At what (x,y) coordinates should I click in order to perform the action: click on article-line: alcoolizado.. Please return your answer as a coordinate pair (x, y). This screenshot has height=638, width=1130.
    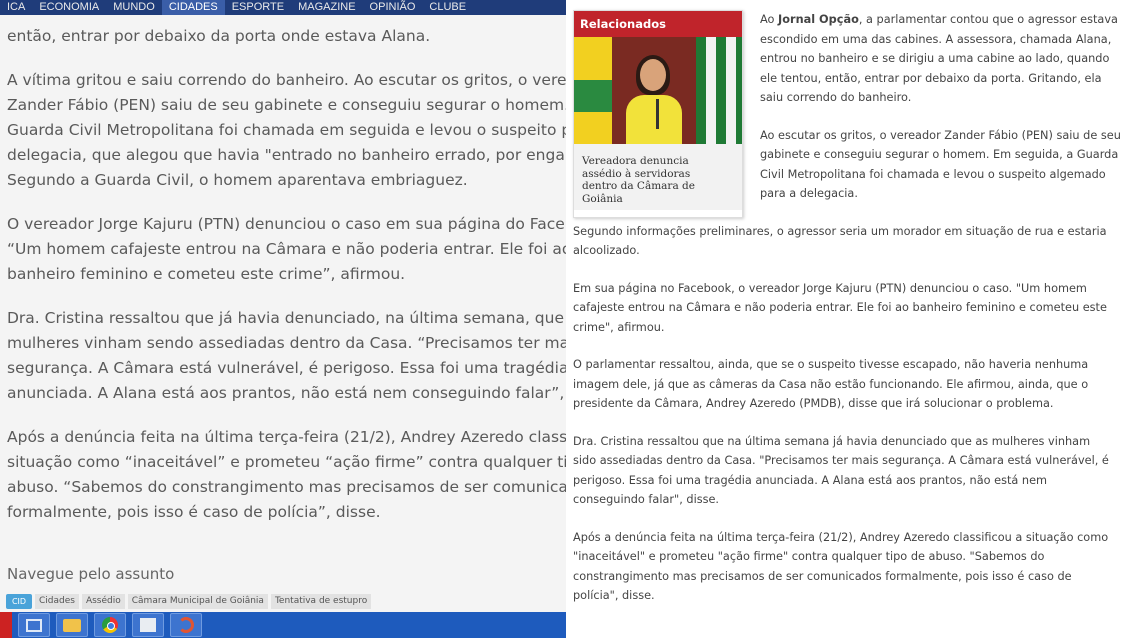
    Looking at the image, I should click on (606, 250).